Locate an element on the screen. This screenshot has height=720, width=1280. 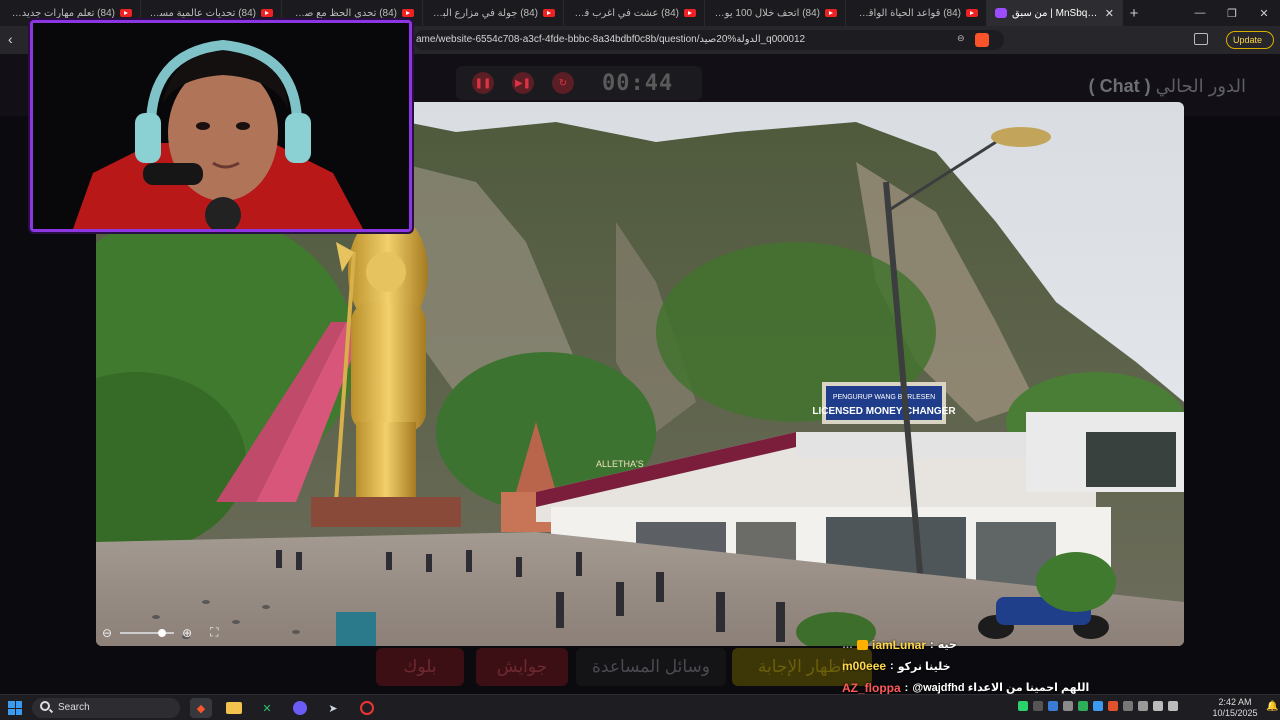
subscriber-badge-icon is located at coordinates (862, 644).